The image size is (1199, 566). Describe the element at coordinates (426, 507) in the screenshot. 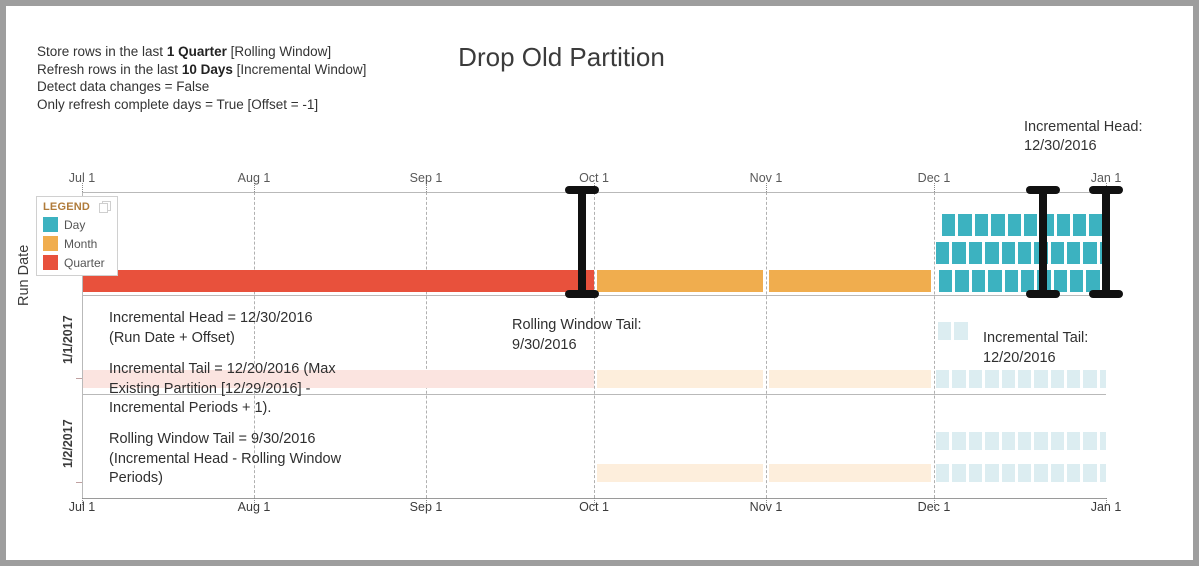

I see `bottom-axis-tick-label: Sep 1` at that location.